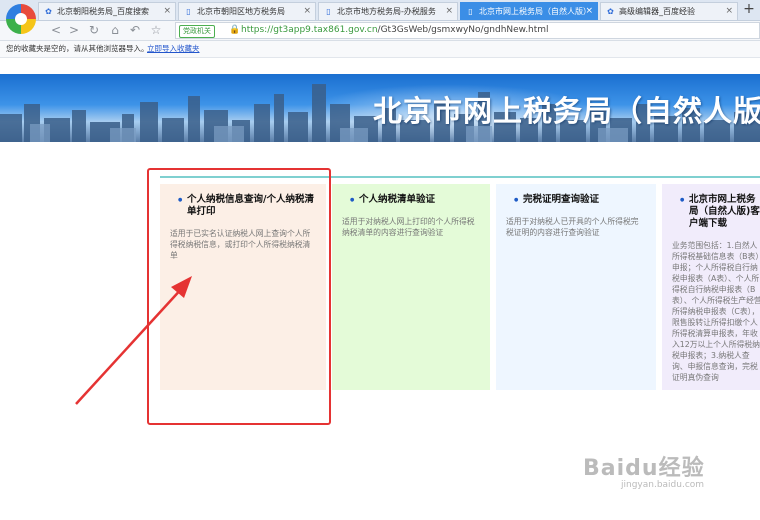  What do you see at coordinates (663, 485) in the screenshot?
I see `watermark-site: jingyan.baidu.com` at bounding box center [663, 485].